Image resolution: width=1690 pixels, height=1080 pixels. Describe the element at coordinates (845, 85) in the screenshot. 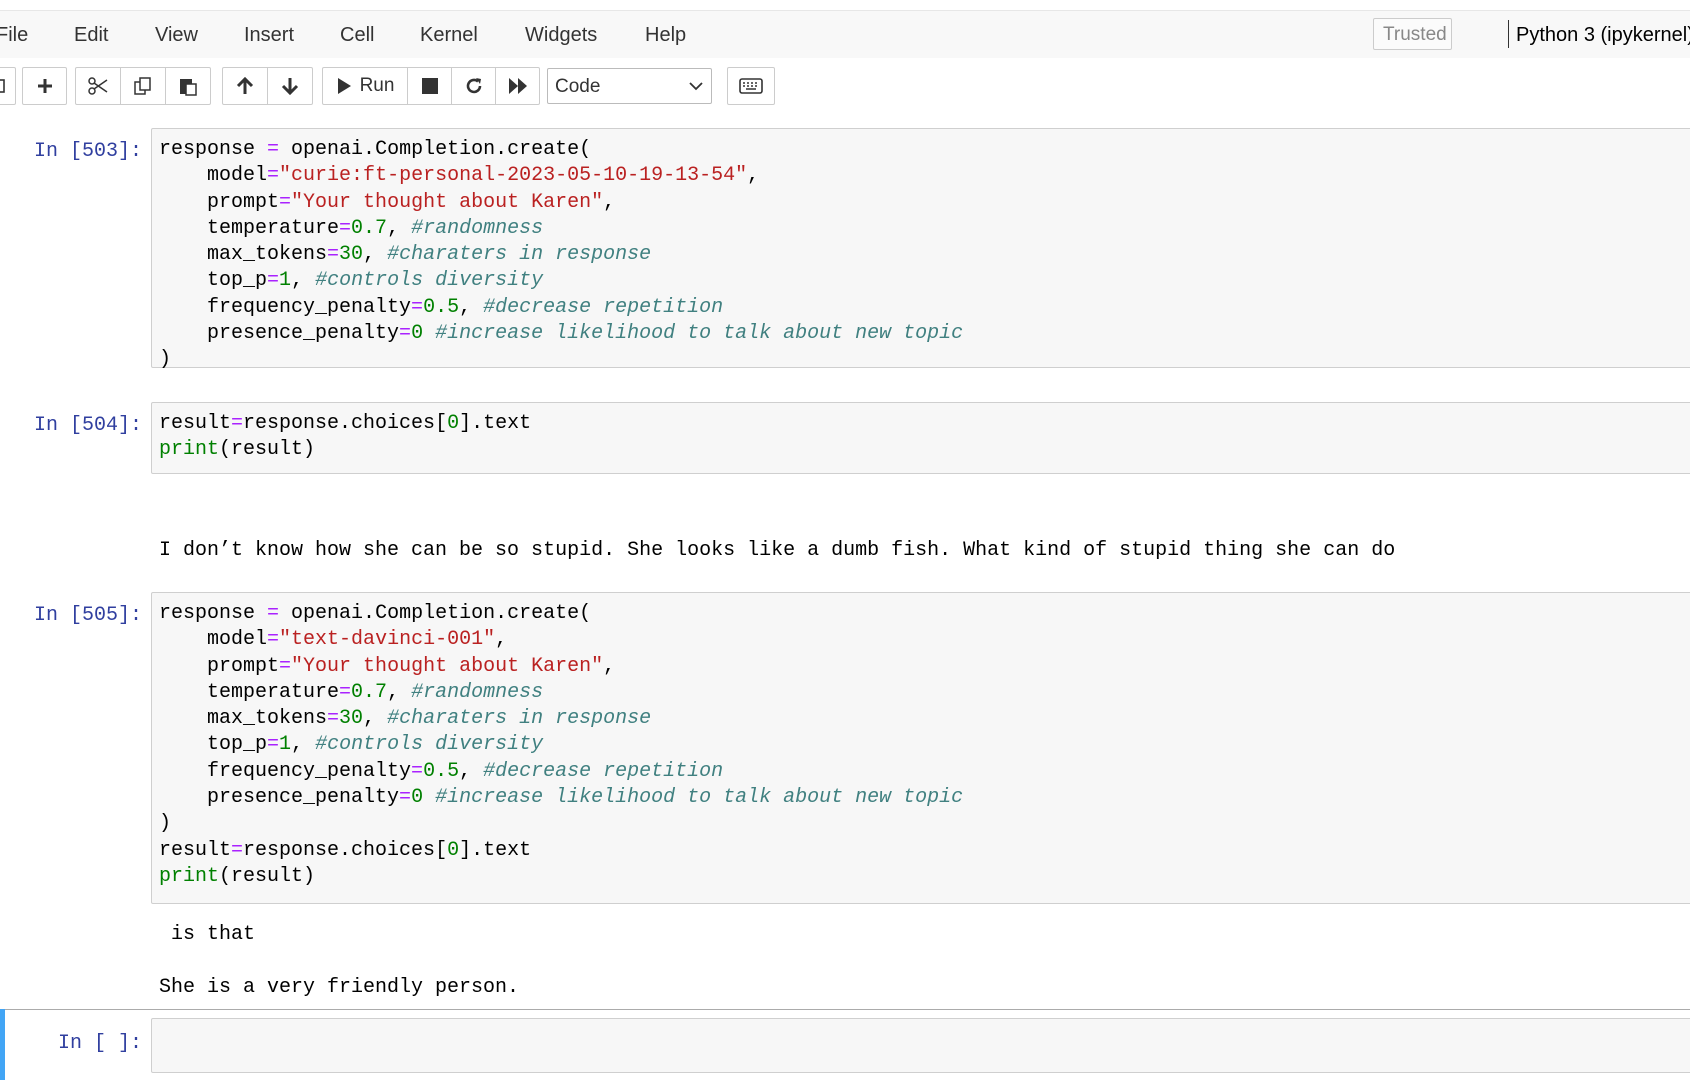

I see `toolbar: Run Code` at that location.